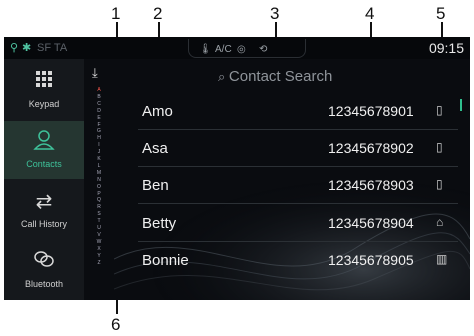 Image resolution: width=474 pixels, height=336 pixels. What do you see at coordinates (371, 185) in the screenshot?
I see `contact-phone: 12345678903` at bounding box center [371, 185].